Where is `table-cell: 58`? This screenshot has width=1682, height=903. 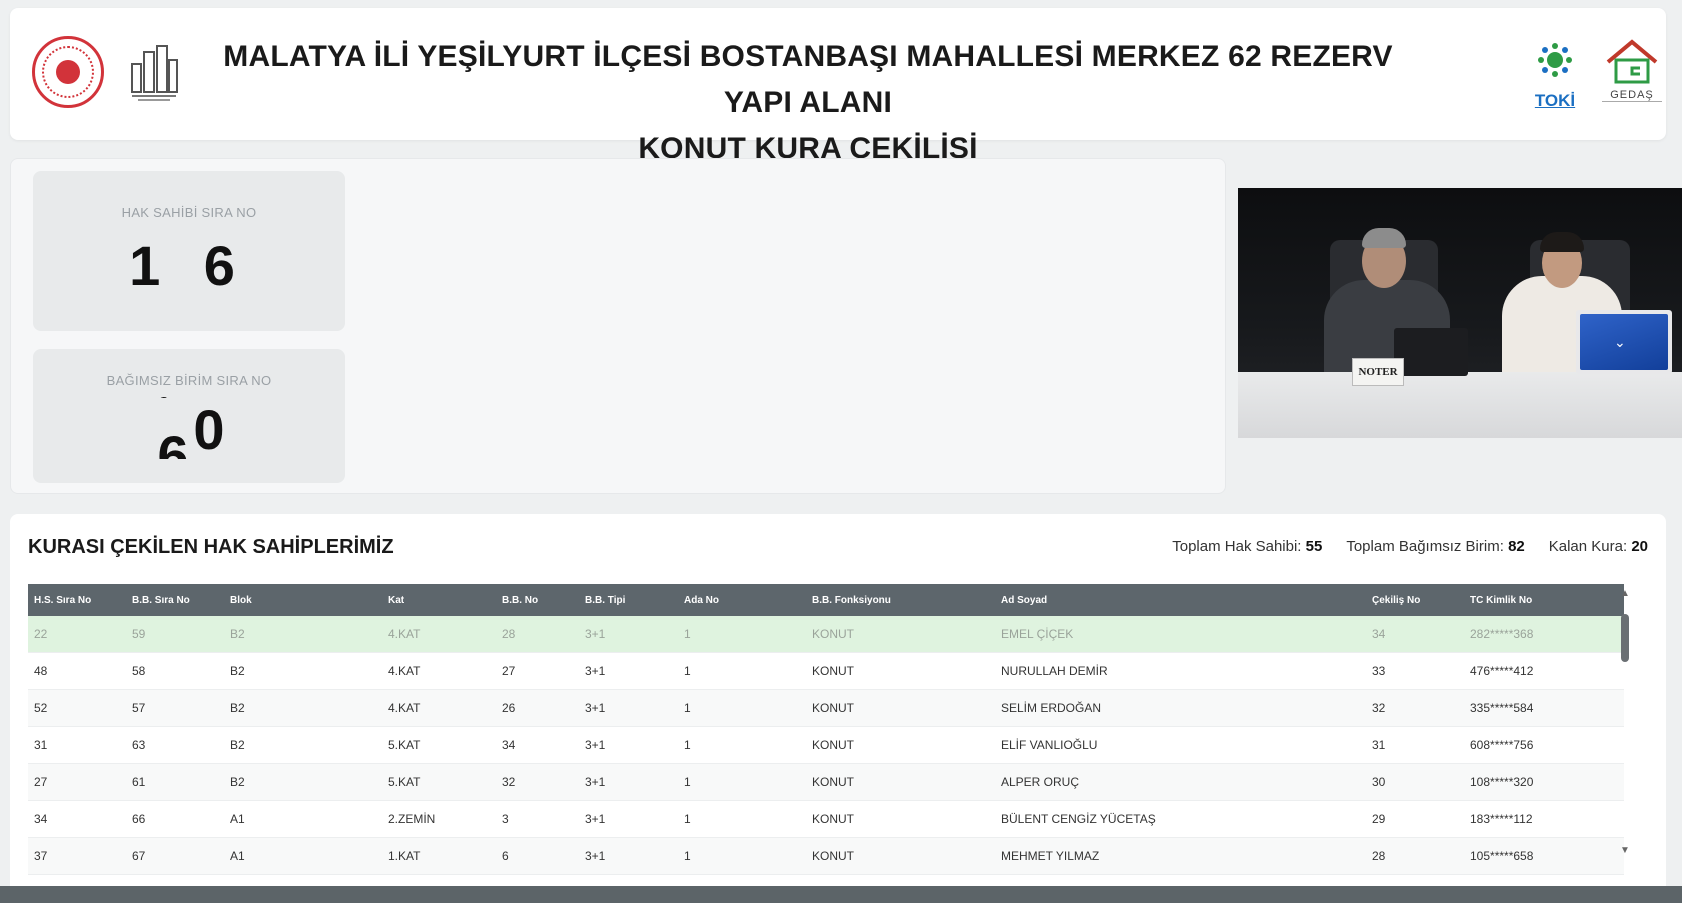
table-cell: 58 is located at coordinates (139, 671).